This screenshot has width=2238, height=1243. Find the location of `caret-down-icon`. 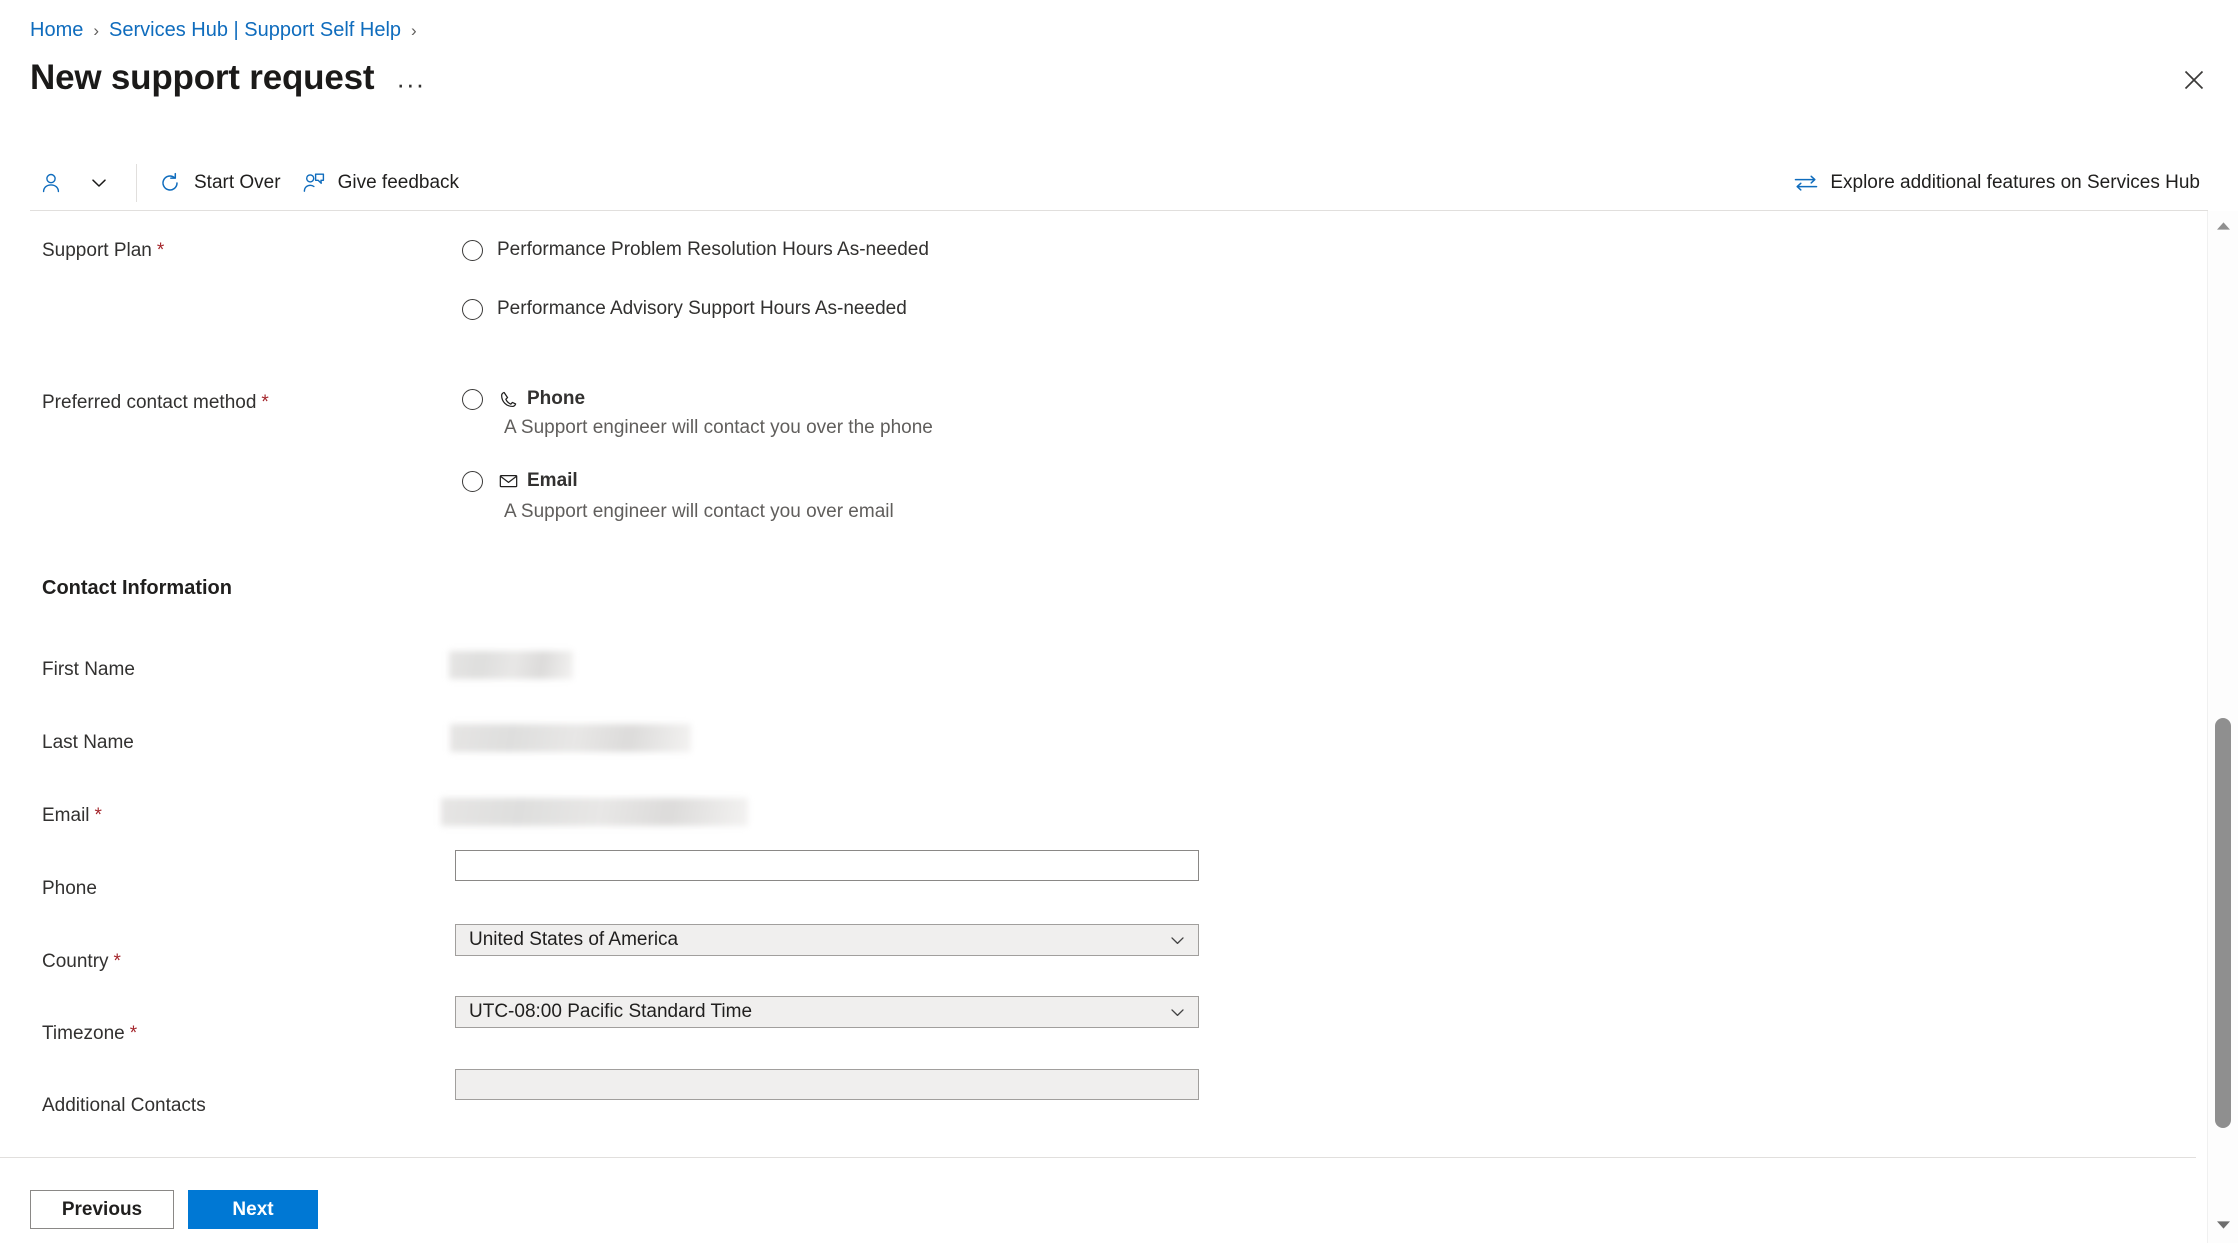

caret-down-icon is located at coordinates (2223, 1225).